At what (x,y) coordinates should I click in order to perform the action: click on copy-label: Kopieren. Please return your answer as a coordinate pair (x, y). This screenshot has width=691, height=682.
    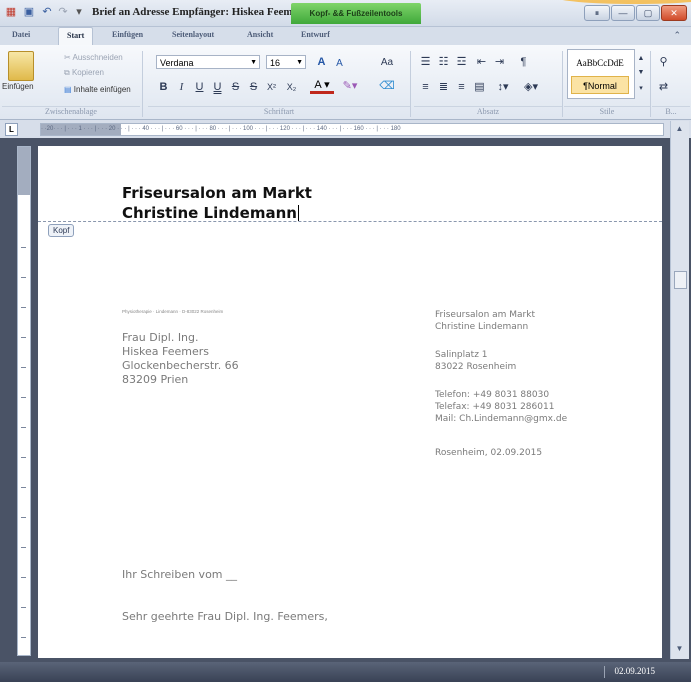
    Looking at the image, I should click on (87, 72).